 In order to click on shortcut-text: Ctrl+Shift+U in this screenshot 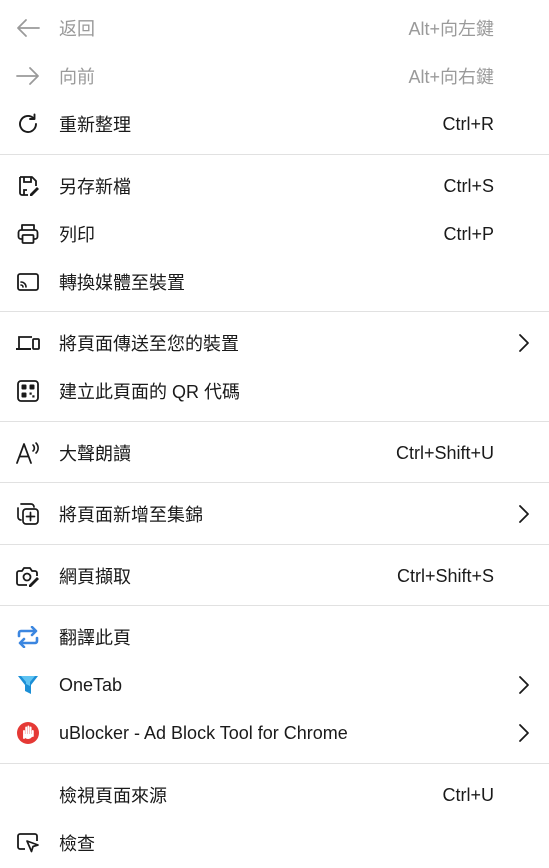, I will do `click(444, 452)`.